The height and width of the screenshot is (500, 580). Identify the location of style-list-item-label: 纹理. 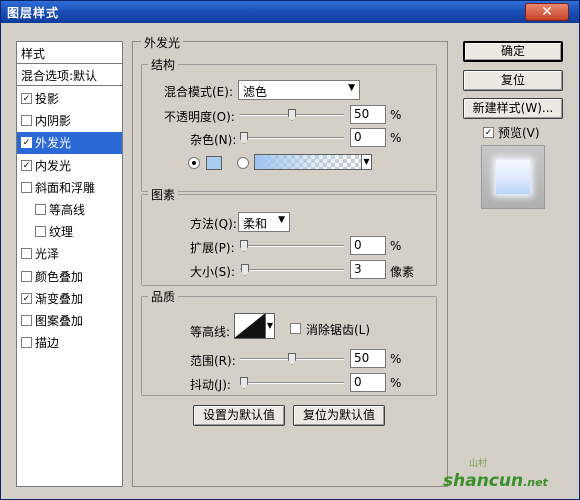
(61, 232).